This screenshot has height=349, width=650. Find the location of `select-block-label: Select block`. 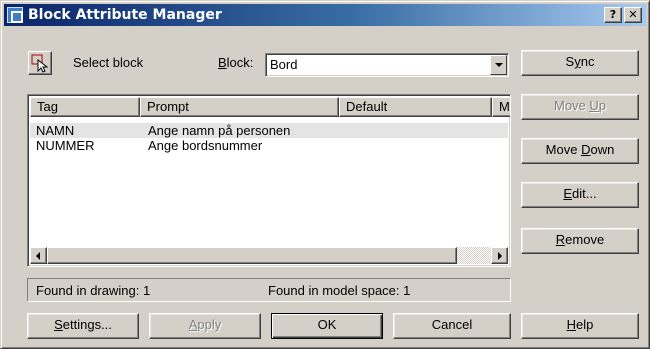

select-block-label: Select block is located at coordinates (108, 62).